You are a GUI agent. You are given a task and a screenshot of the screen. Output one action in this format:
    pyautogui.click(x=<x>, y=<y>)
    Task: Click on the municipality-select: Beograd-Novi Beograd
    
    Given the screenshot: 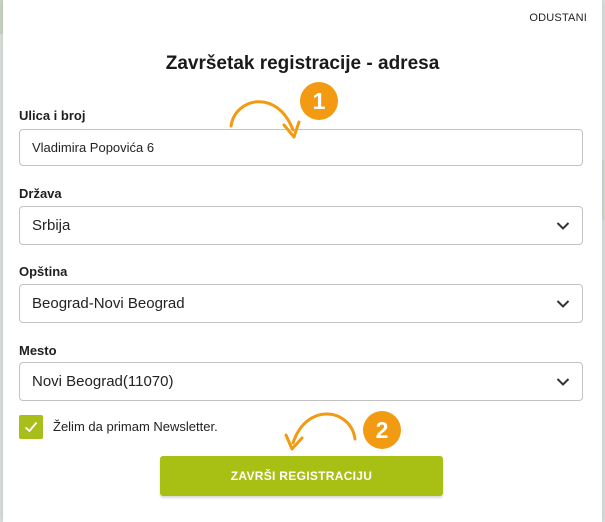 What is the action you would take?
    pyautogui.click(x=301, y=303)
    